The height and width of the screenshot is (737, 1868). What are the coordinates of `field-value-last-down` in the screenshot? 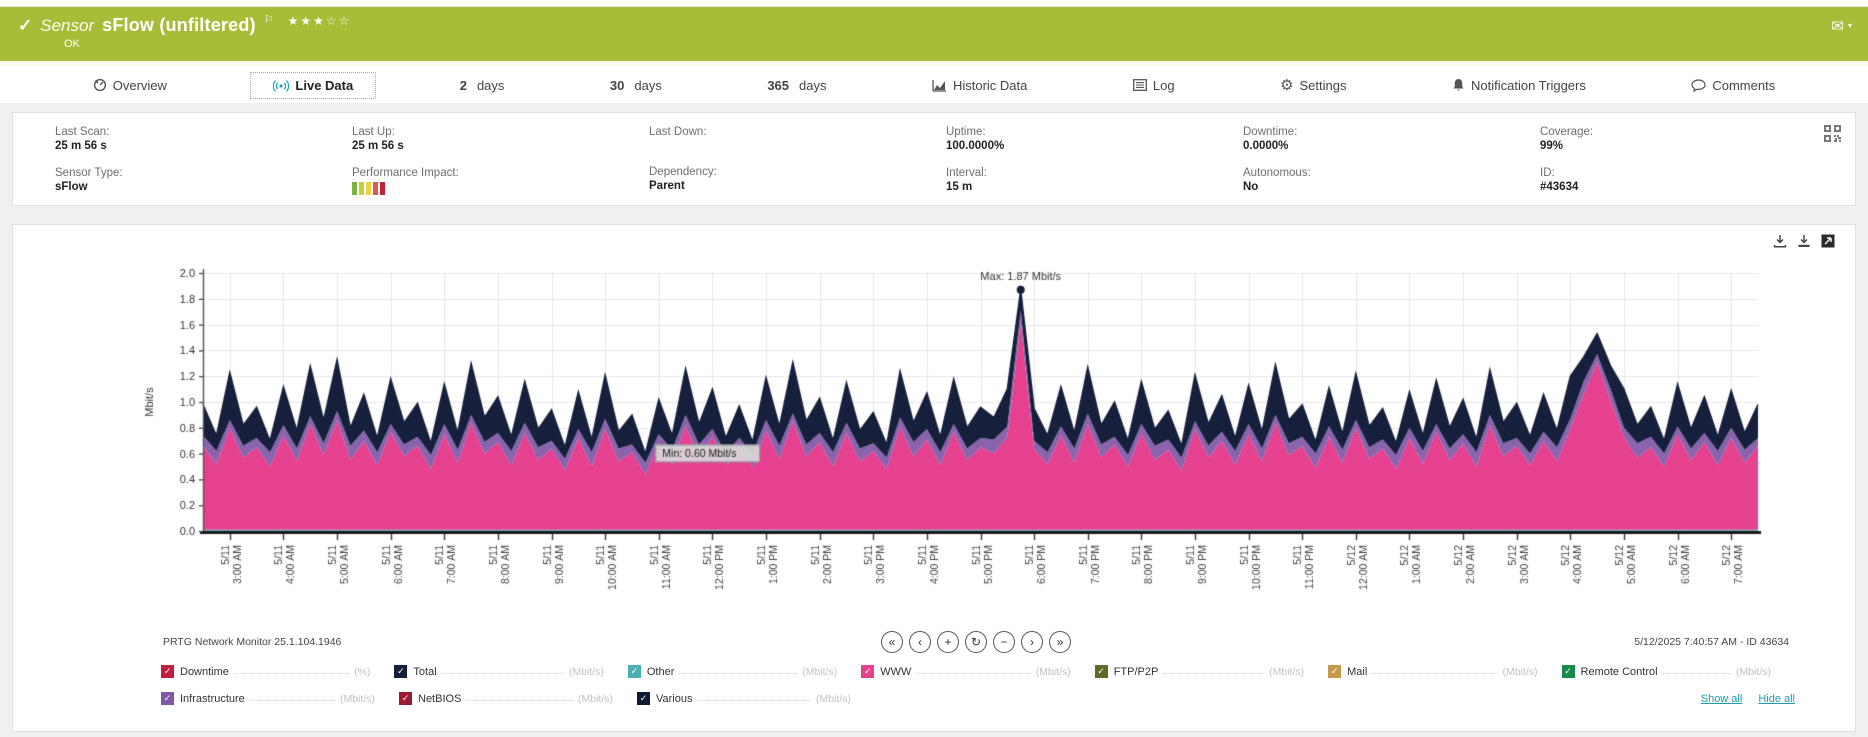 It's located at (797, 145).